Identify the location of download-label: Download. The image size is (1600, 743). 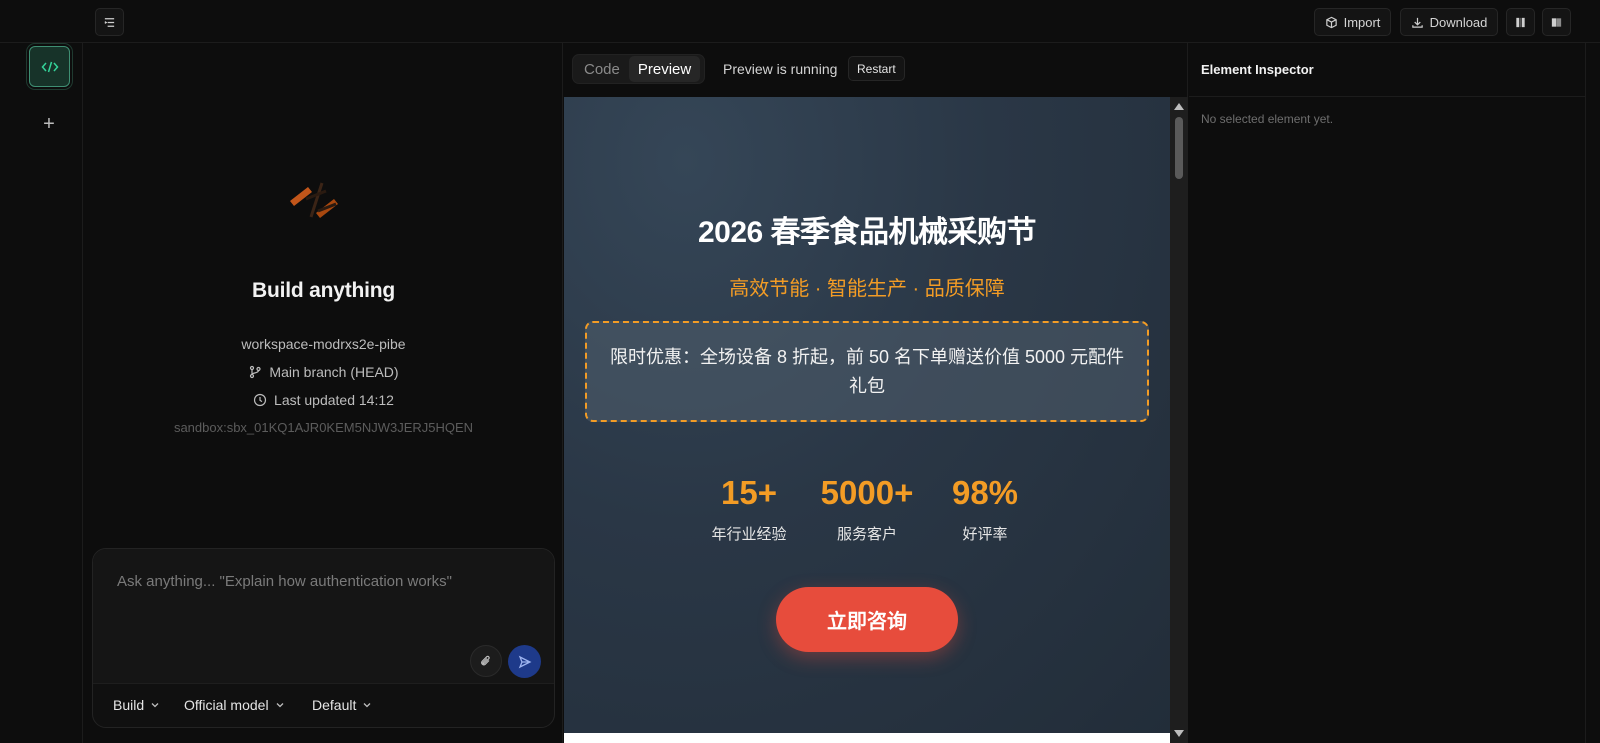
(1458, 22).